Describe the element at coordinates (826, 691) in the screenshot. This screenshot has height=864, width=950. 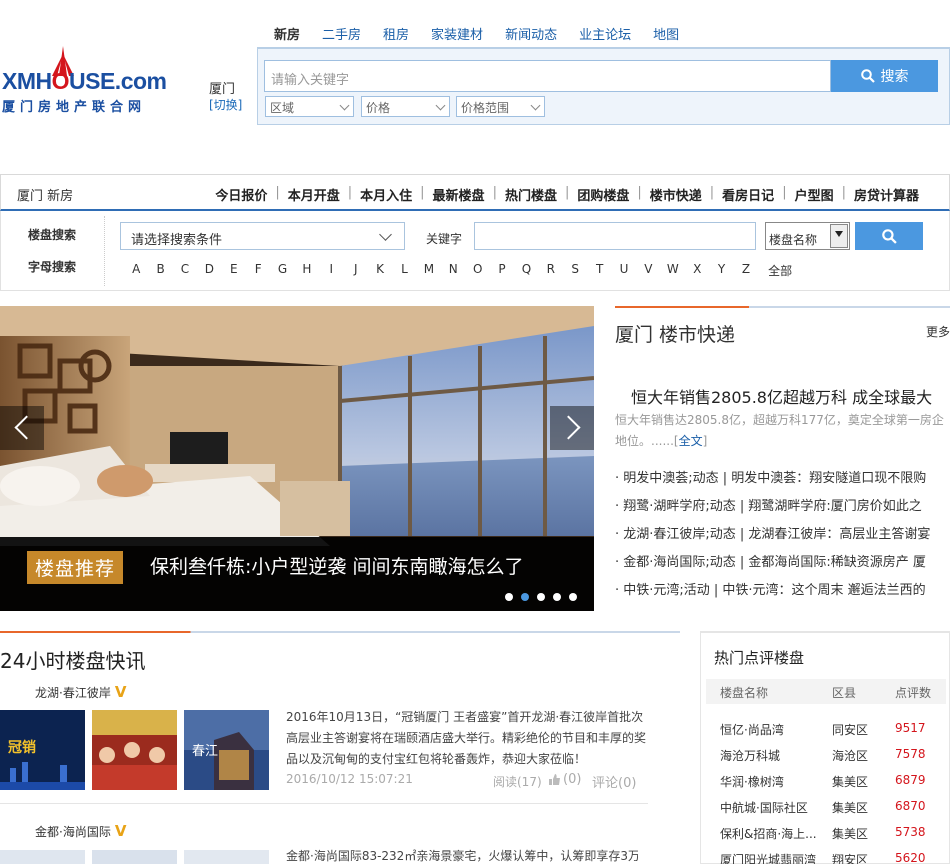
I see `hot-review-header: 楼盘名称 区县 点评数` at that location.